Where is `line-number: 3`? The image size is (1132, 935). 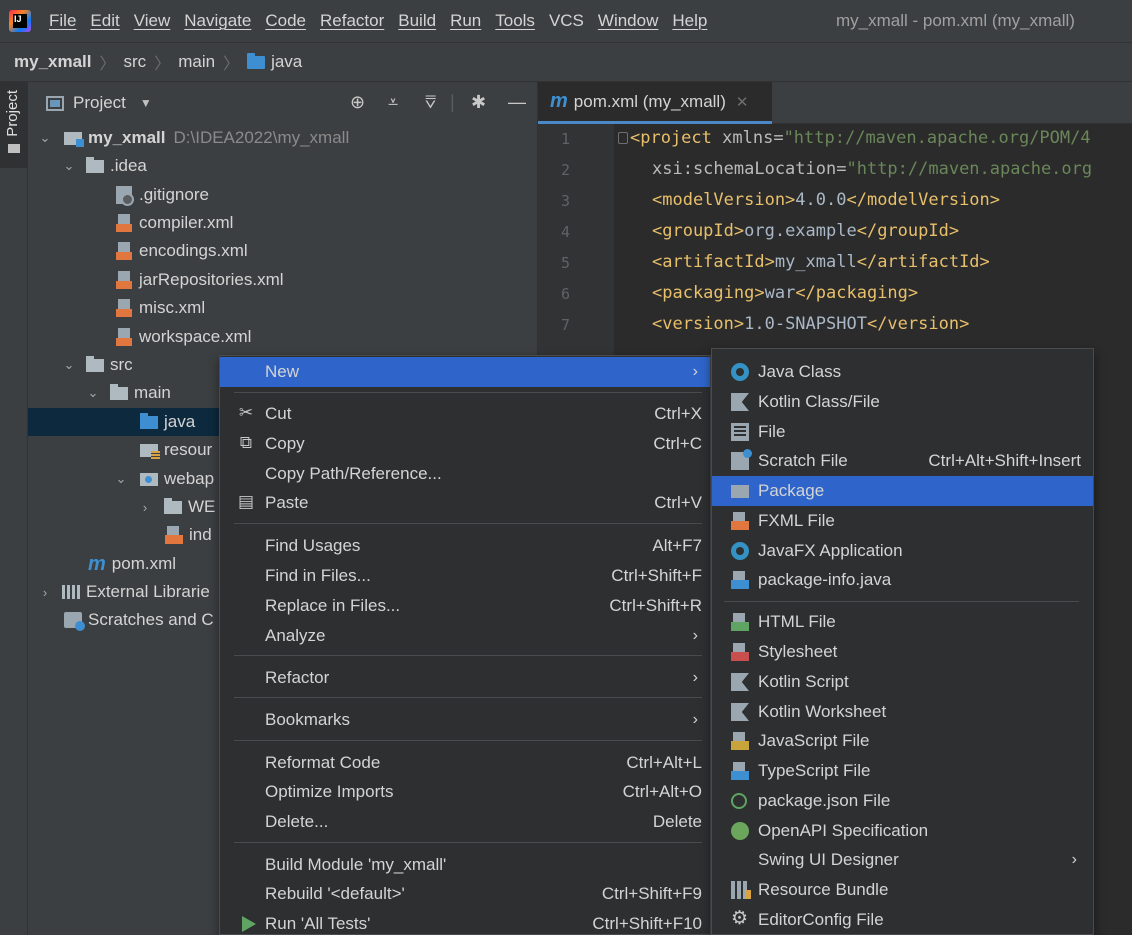
line-number: 3 is located at coordinates (565, 201).